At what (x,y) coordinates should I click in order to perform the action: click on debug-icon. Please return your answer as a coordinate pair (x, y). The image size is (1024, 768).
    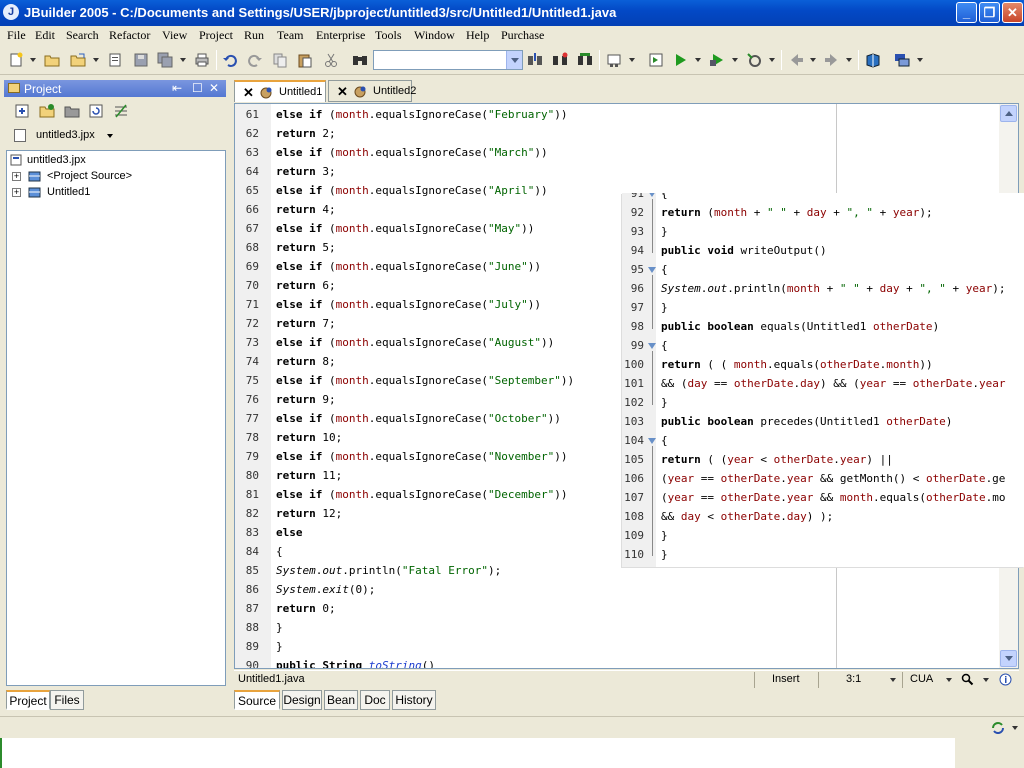
    Looking at the image, I should click on (717, 60).